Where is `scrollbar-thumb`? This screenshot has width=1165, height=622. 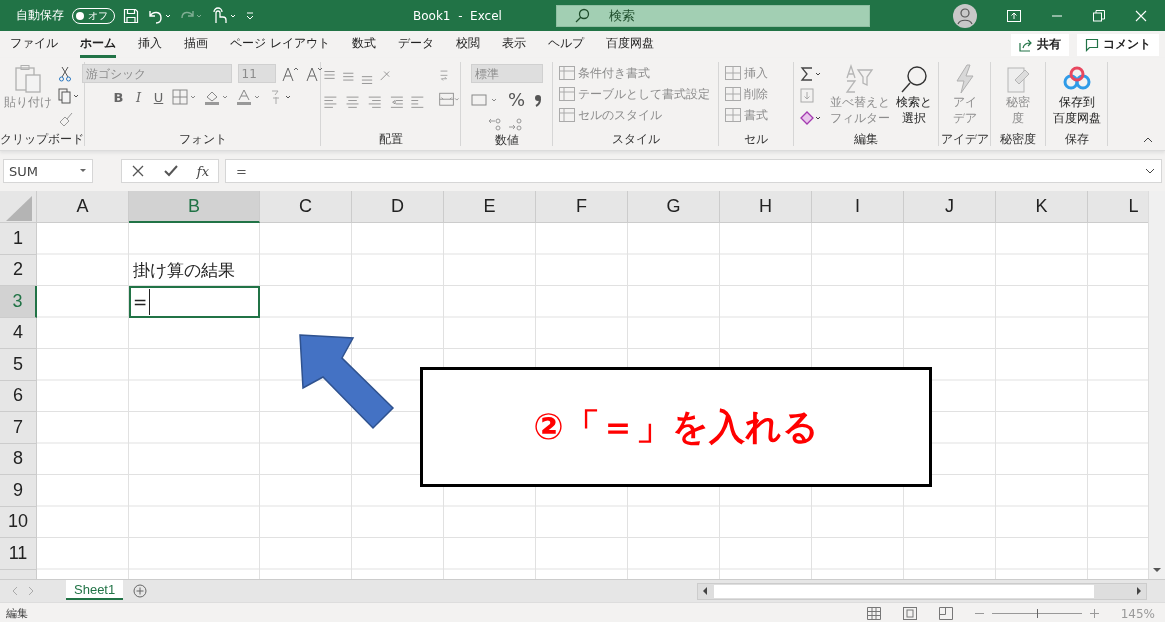
scrollbar-thumb is located at coordinates (904, 591).